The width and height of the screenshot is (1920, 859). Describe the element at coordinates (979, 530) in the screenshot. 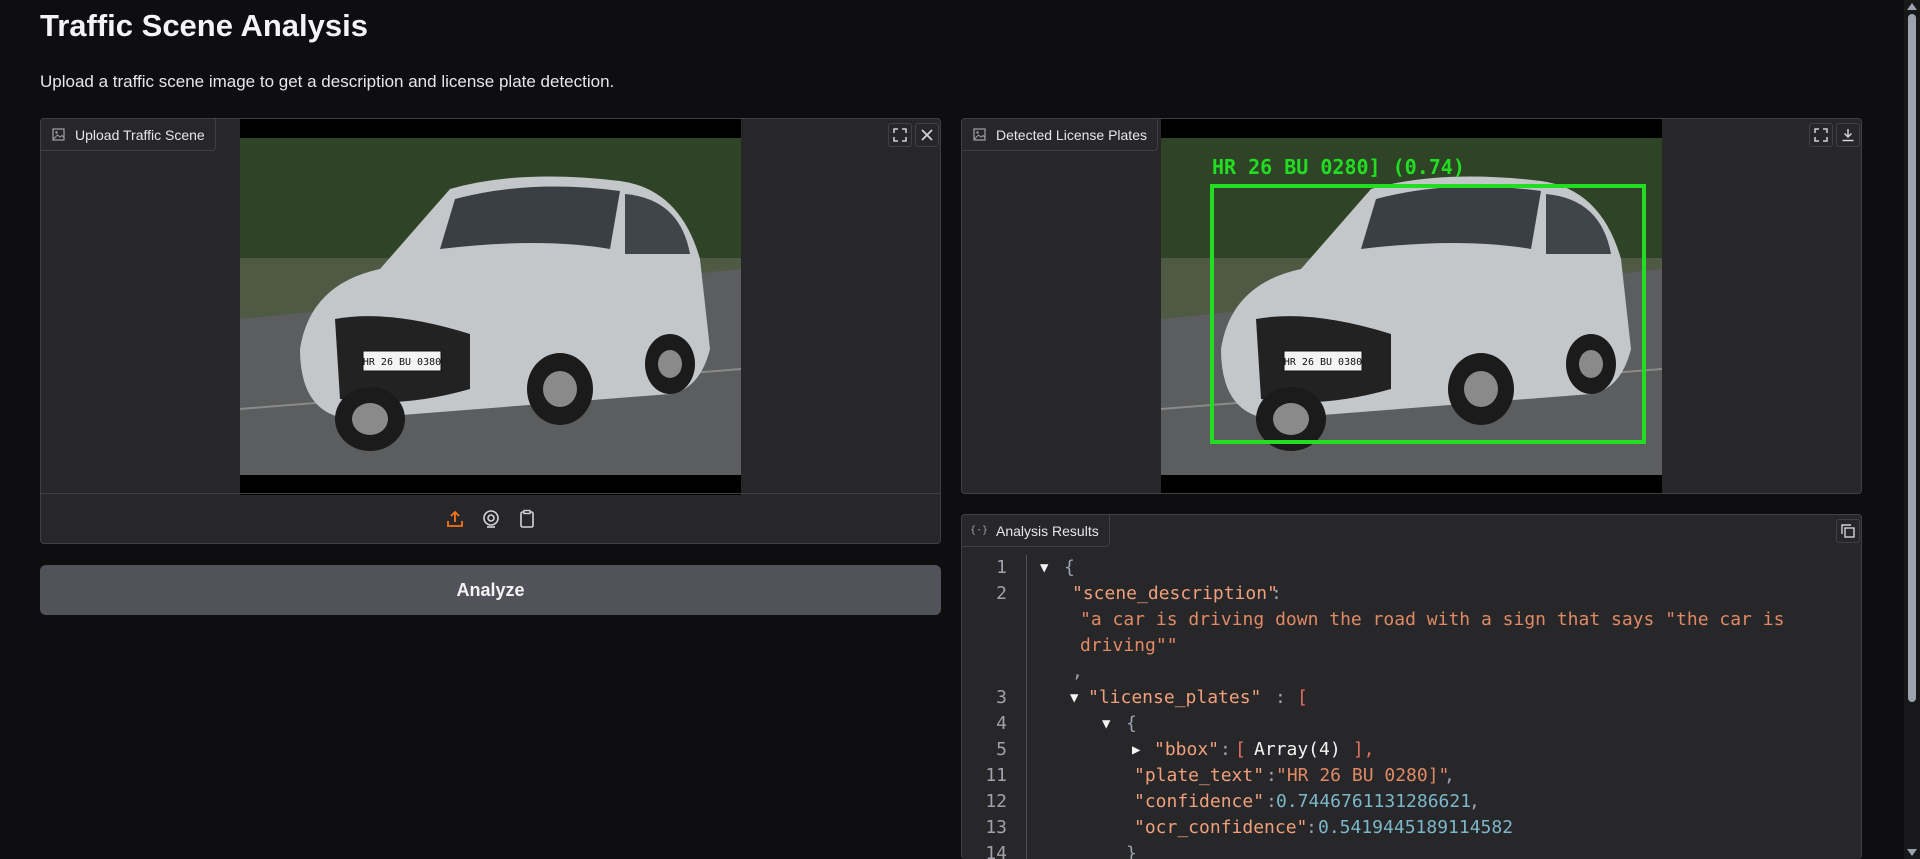

I see `json-icon: {·}` at that location.